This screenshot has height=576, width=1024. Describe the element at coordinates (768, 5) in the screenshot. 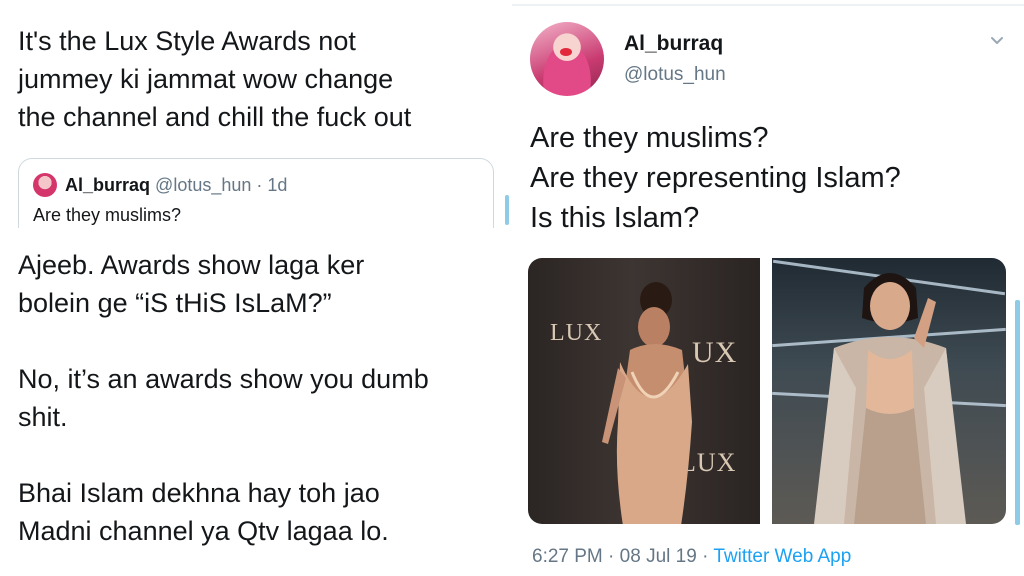

I see `top-border` at that location.